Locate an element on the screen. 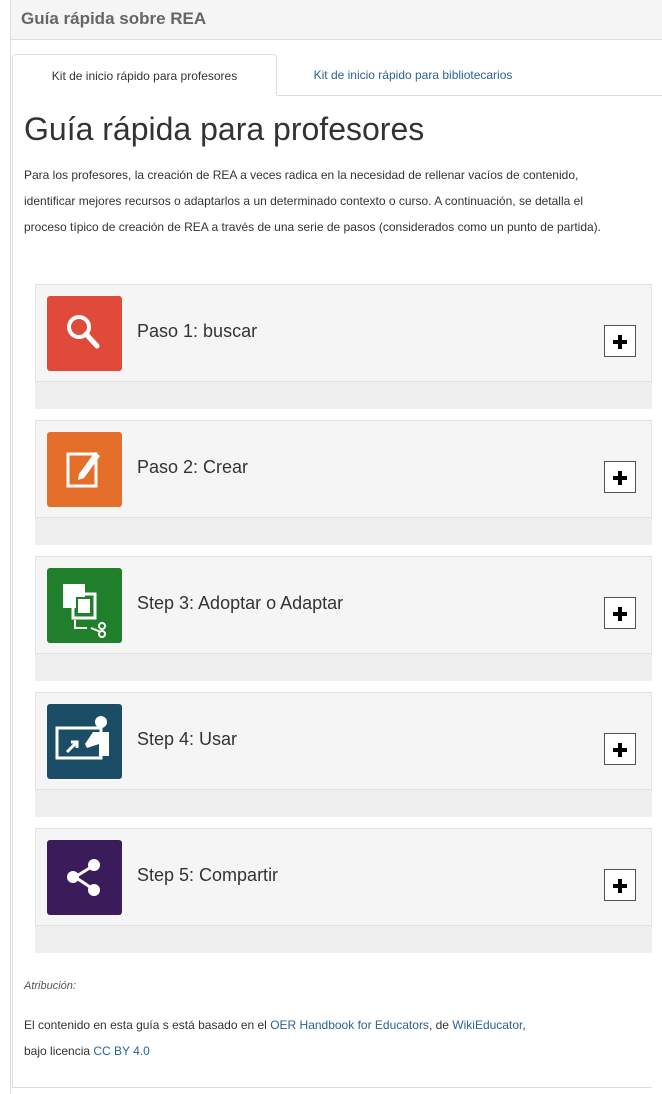 The height and width of the screenshot is (1094, 662). step-3-accordion: Step 3: Adoptar o Adaptar is located at coordinates (343, 618).